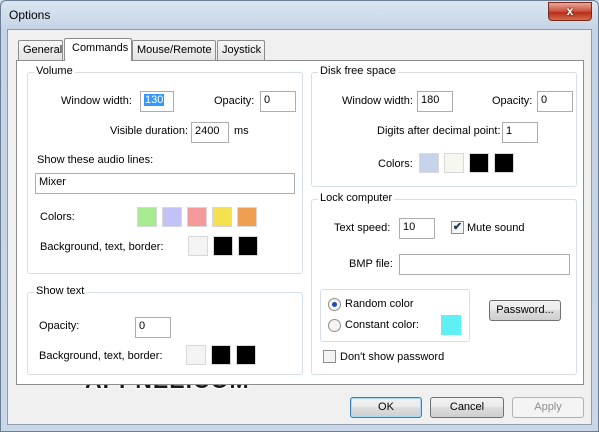 The image size is (599, 432). I want to click on mute-sound-checkbox: ✔, so click(457, 227).